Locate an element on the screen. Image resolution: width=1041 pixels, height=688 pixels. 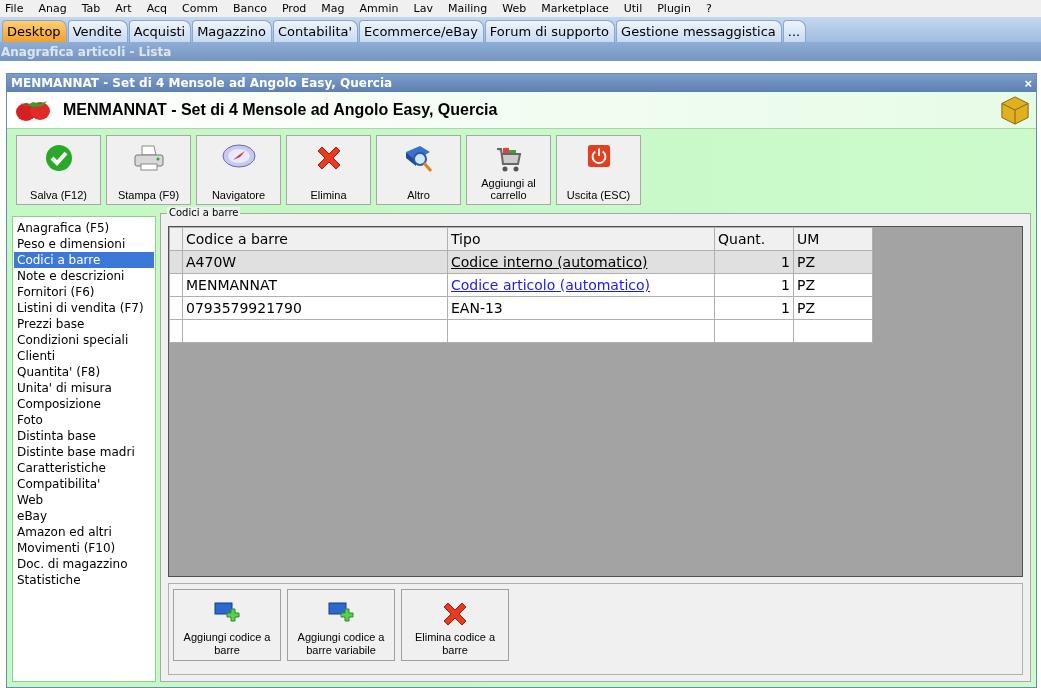
toolbar-button: Elimina is located at coordinates (328, 170).